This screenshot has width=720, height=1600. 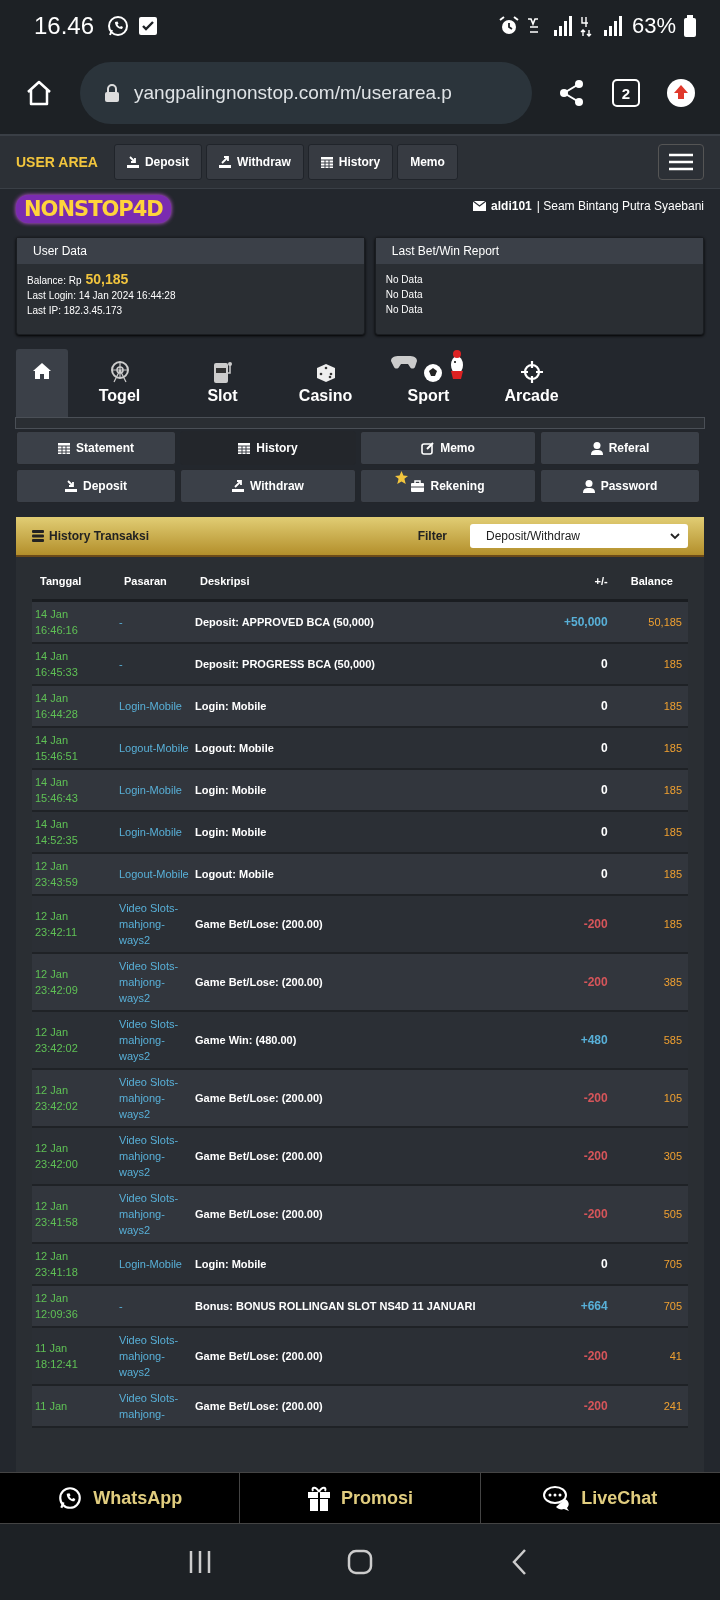 I want to click on date-cell: 12 Jan 23:42:11, so click(x=56, y=924).